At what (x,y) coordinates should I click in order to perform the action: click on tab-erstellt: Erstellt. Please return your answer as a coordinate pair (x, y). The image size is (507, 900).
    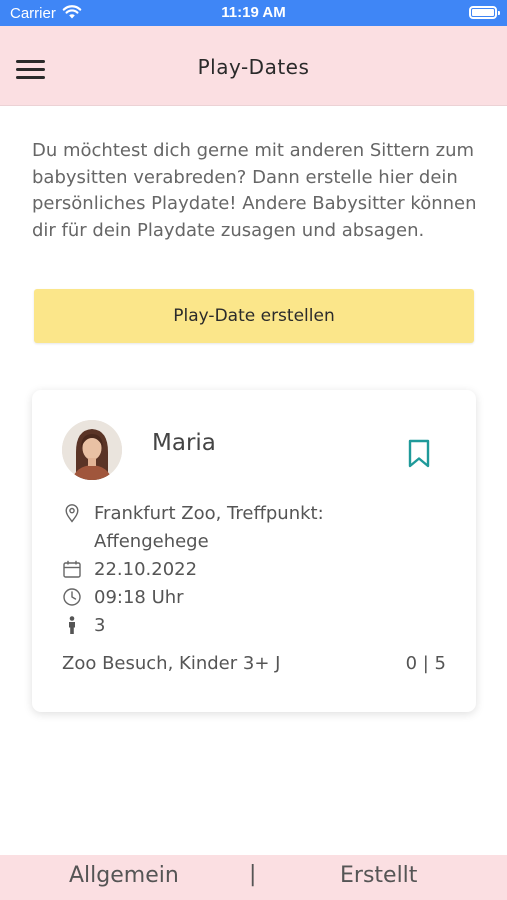
    Looking at the image, I should click on (378, 875).